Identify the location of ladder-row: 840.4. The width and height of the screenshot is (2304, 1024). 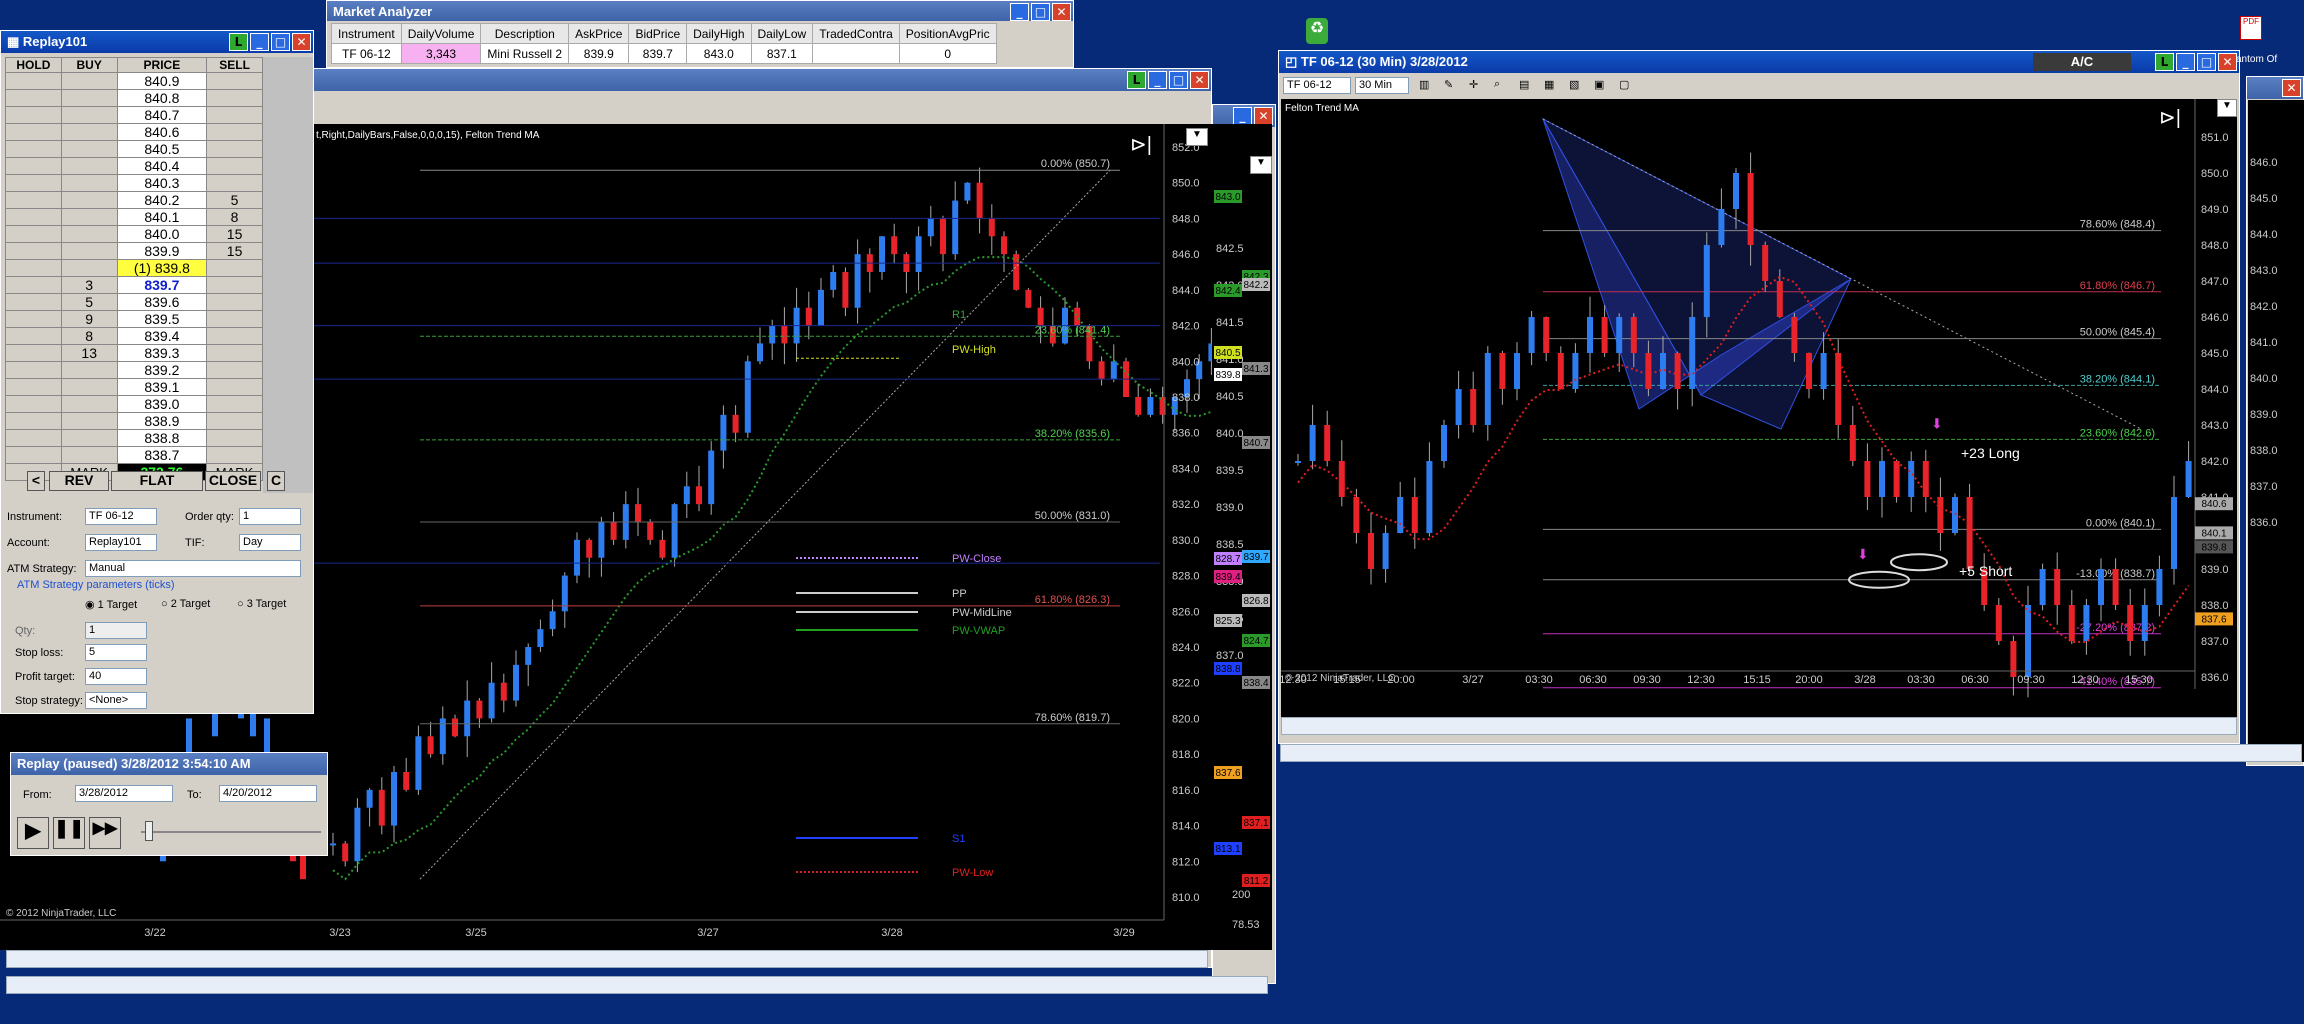
(134, 166).